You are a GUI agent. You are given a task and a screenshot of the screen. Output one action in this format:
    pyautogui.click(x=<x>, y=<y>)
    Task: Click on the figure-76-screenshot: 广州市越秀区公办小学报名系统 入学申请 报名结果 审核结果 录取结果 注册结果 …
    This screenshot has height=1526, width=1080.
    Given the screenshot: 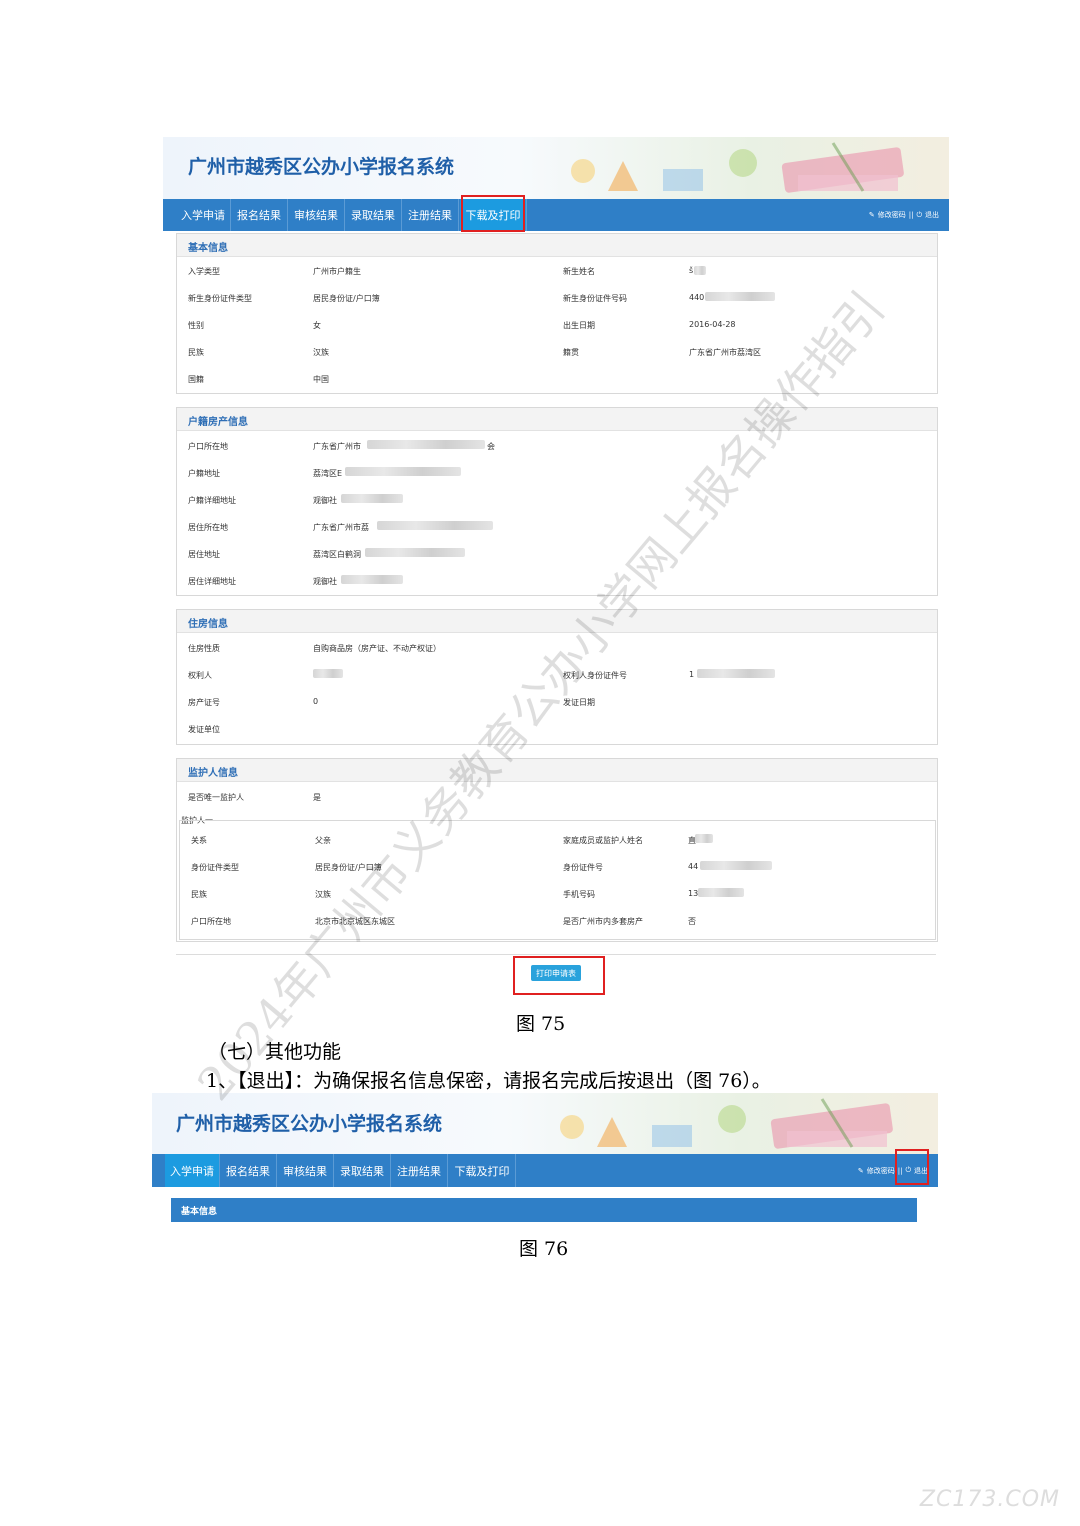 What is the action you would take?
    pyautogui.click(x=545, y=1160)
    